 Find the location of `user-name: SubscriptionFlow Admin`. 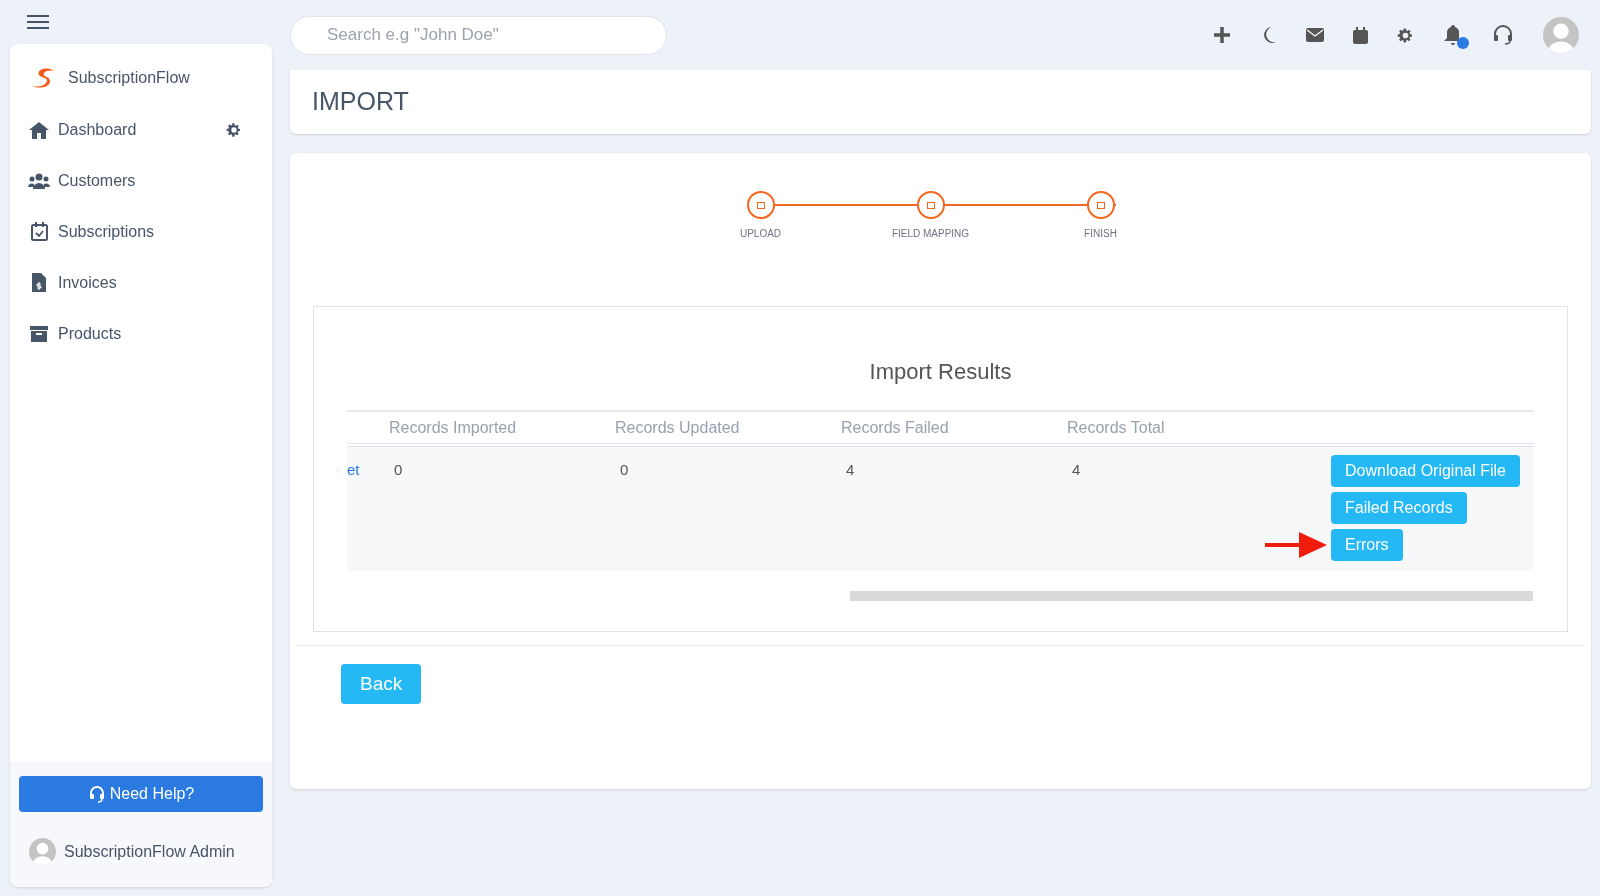

user-name: SubscriptionFlow Admin is located at coordinates (149, 851).